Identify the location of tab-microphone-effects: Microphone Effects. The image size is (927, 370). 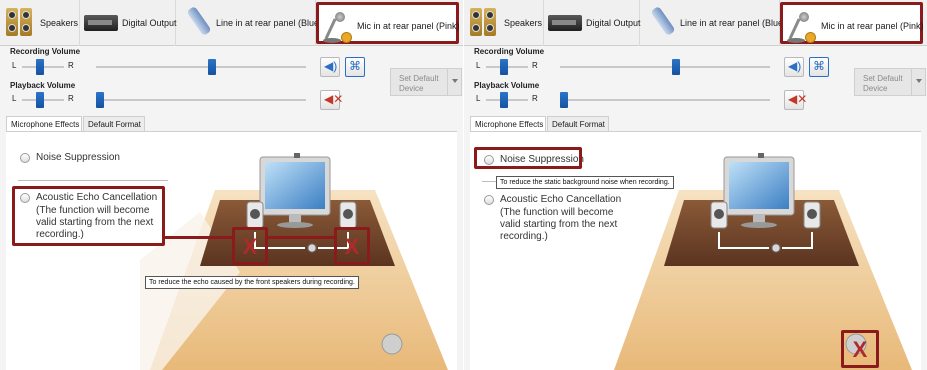
(44, 124).